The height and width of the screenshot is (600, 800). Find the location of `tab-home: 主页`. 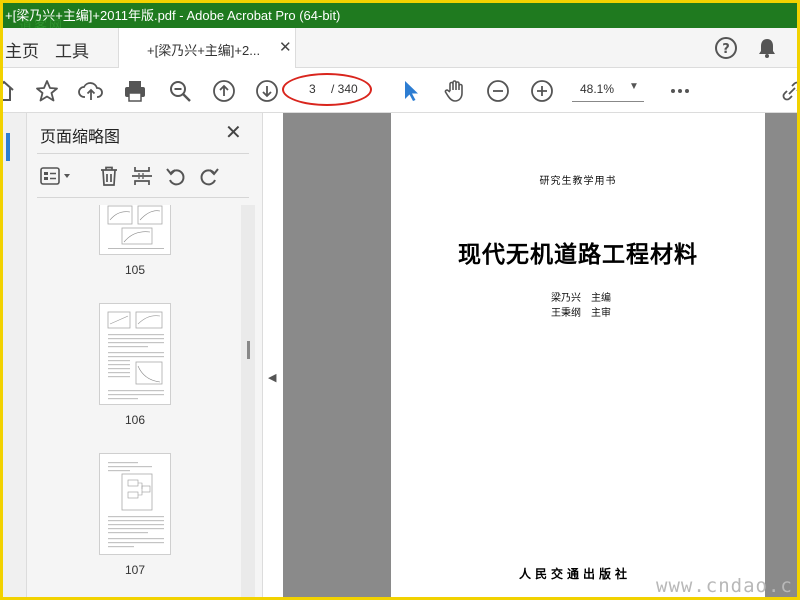

tab-home: 主页 is located at coordinates (22, 49).